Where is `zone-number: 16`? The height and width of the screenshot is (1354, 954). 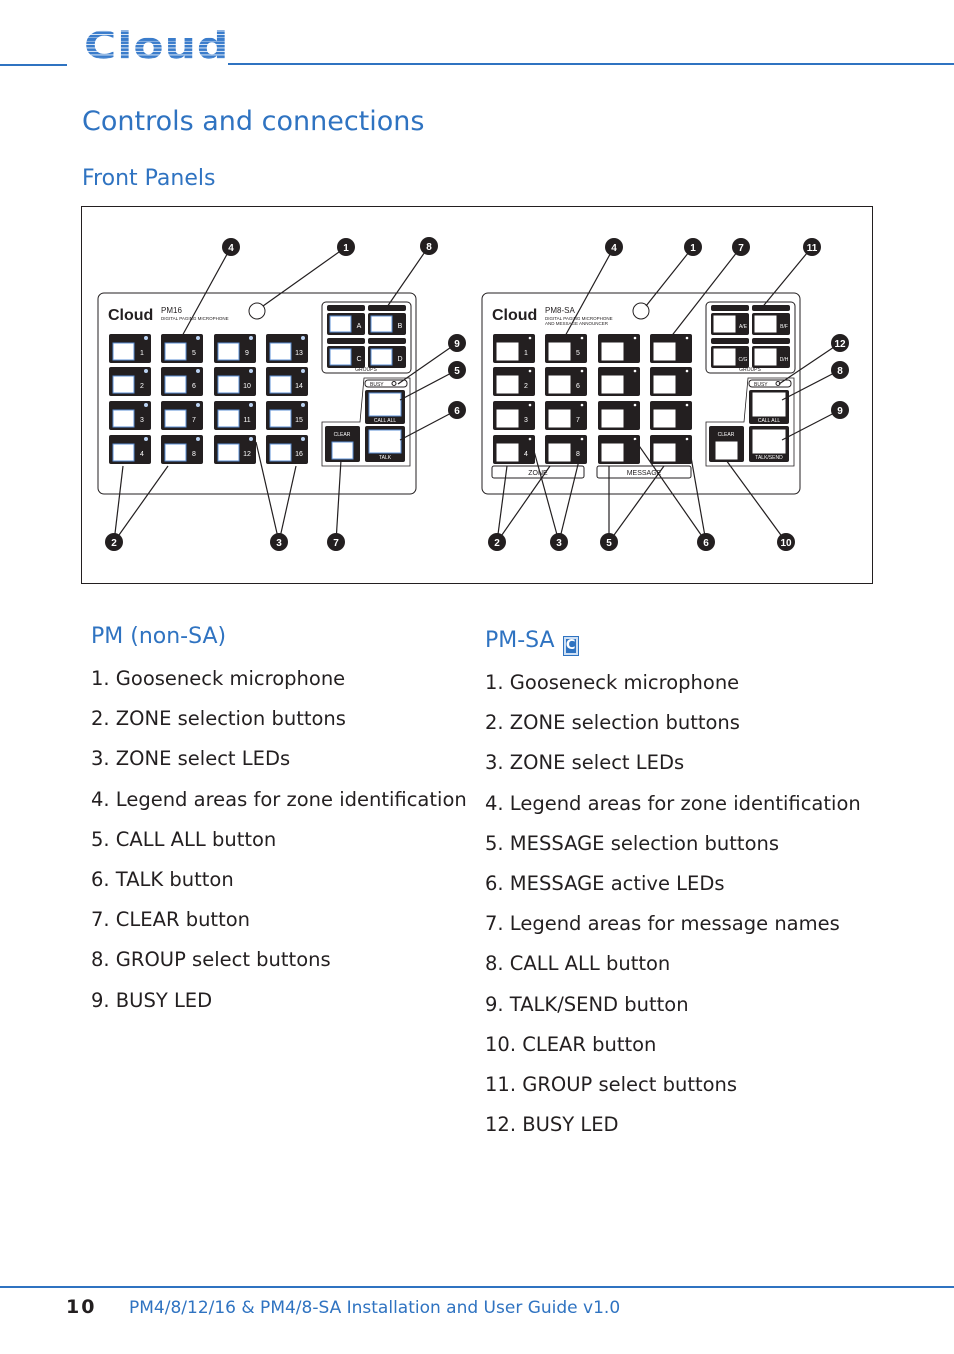 zone-number: 16 is located at coordinates (299, 454).